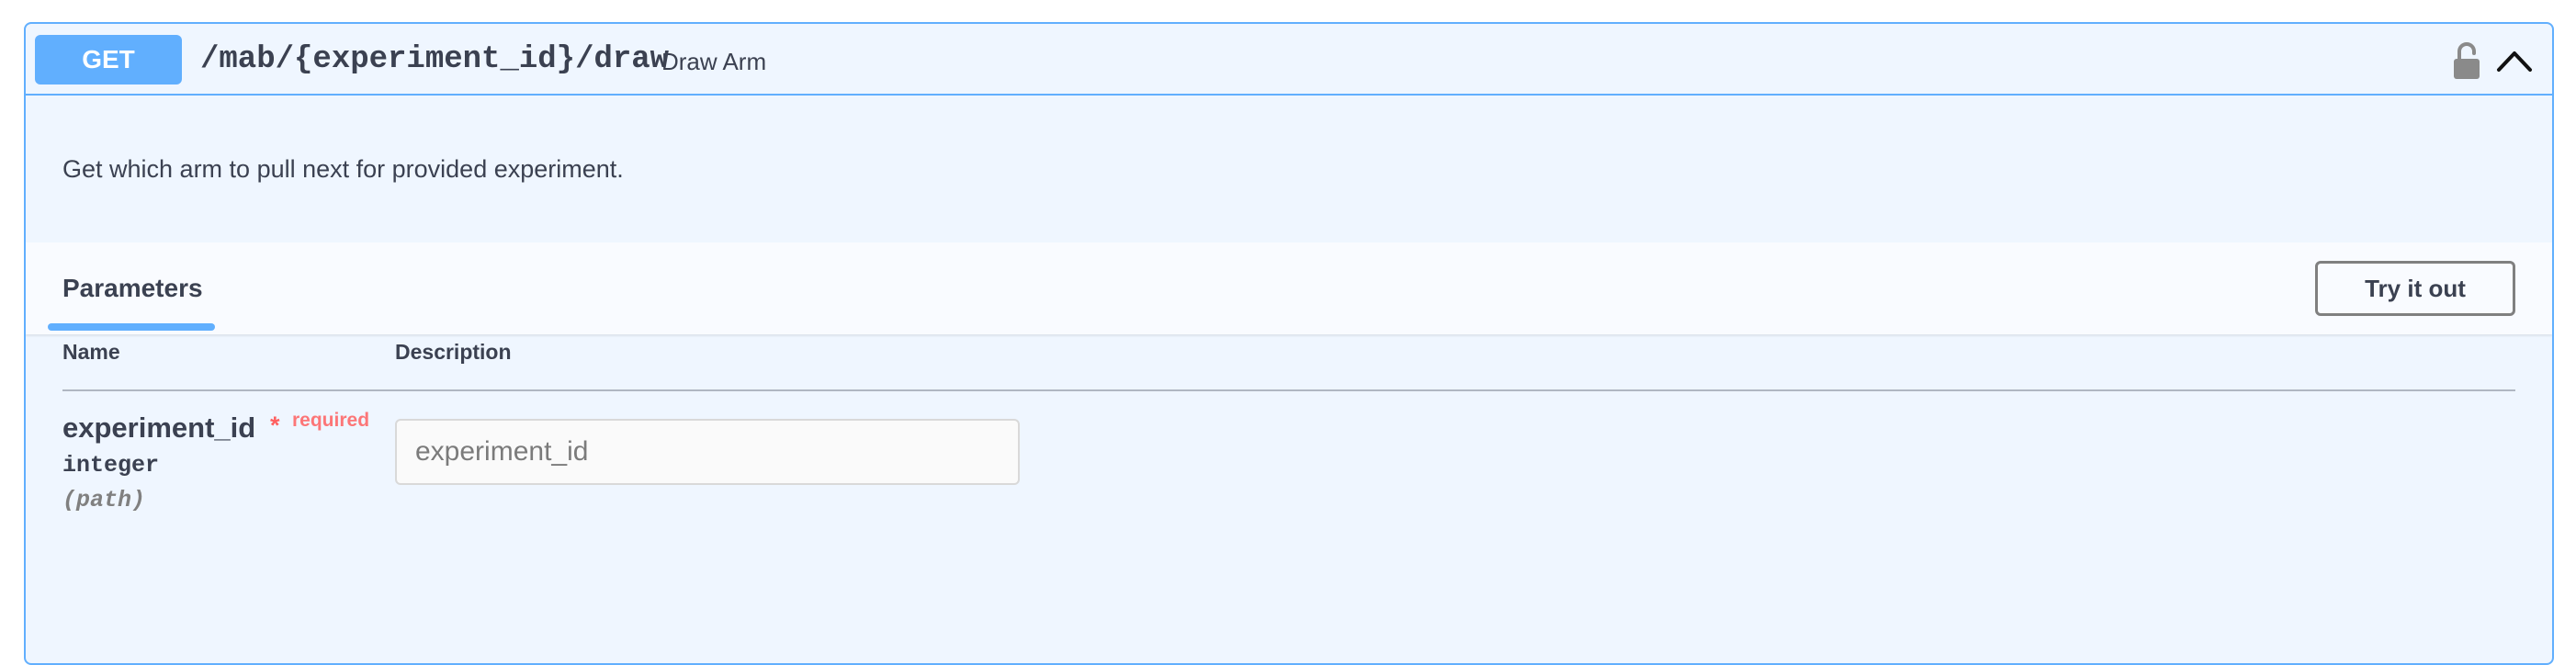  Describe the element at coordinates (91, 352) in the screenshot. I see `column-header-name: Name` at that location.